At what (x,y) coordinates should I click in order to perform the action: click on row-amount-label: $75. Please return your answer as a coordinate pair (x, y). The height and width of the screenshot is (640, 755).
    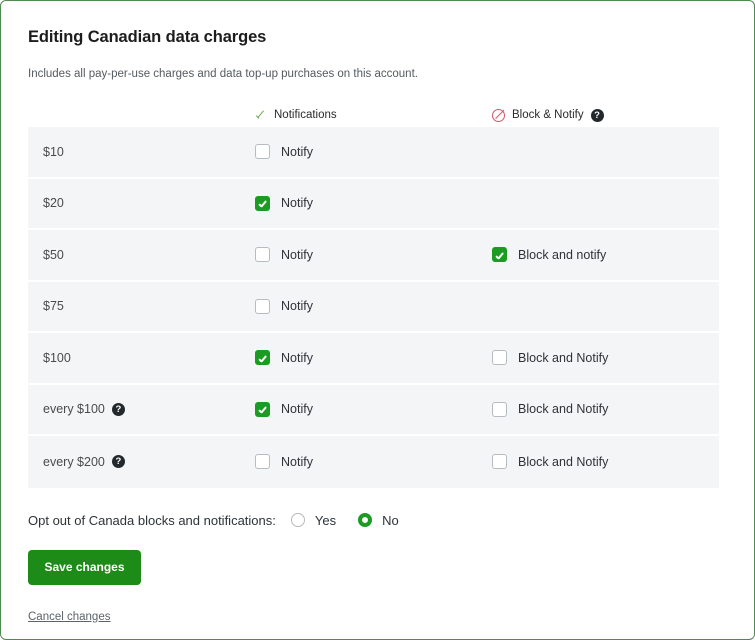
    Looking at the image, I should click on (53, 306).